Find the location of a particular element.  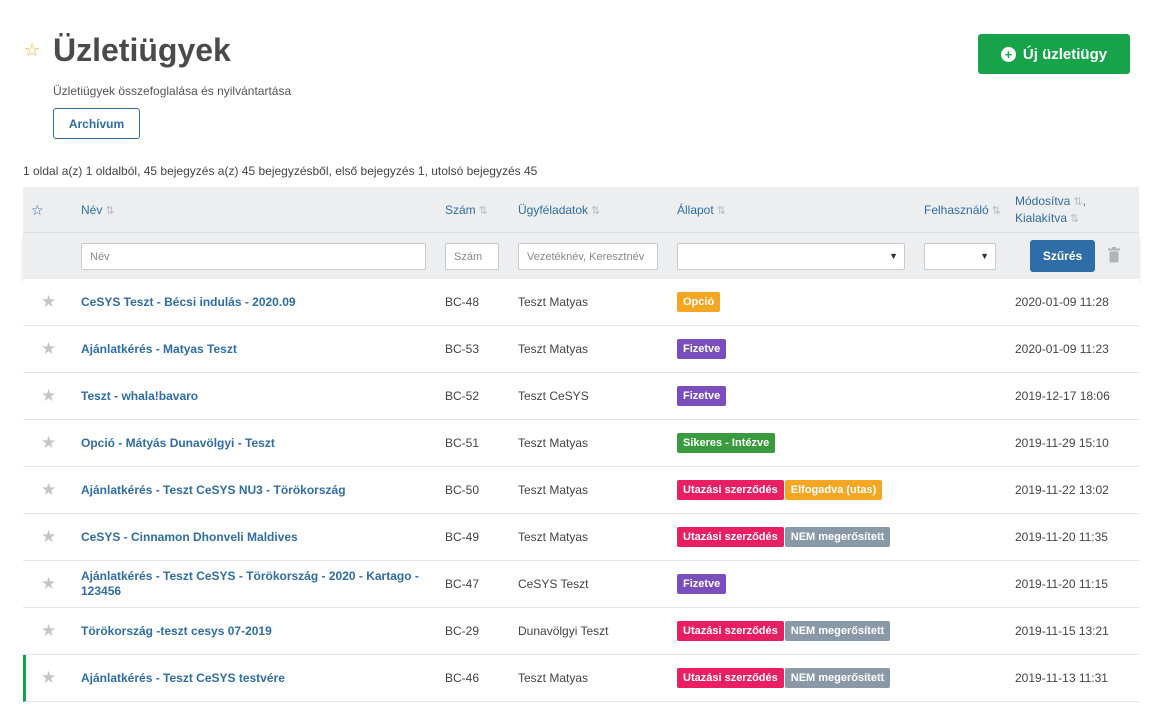

column-header-client: Ügyféladatok ⇅ is located at coordinates (559, 210).